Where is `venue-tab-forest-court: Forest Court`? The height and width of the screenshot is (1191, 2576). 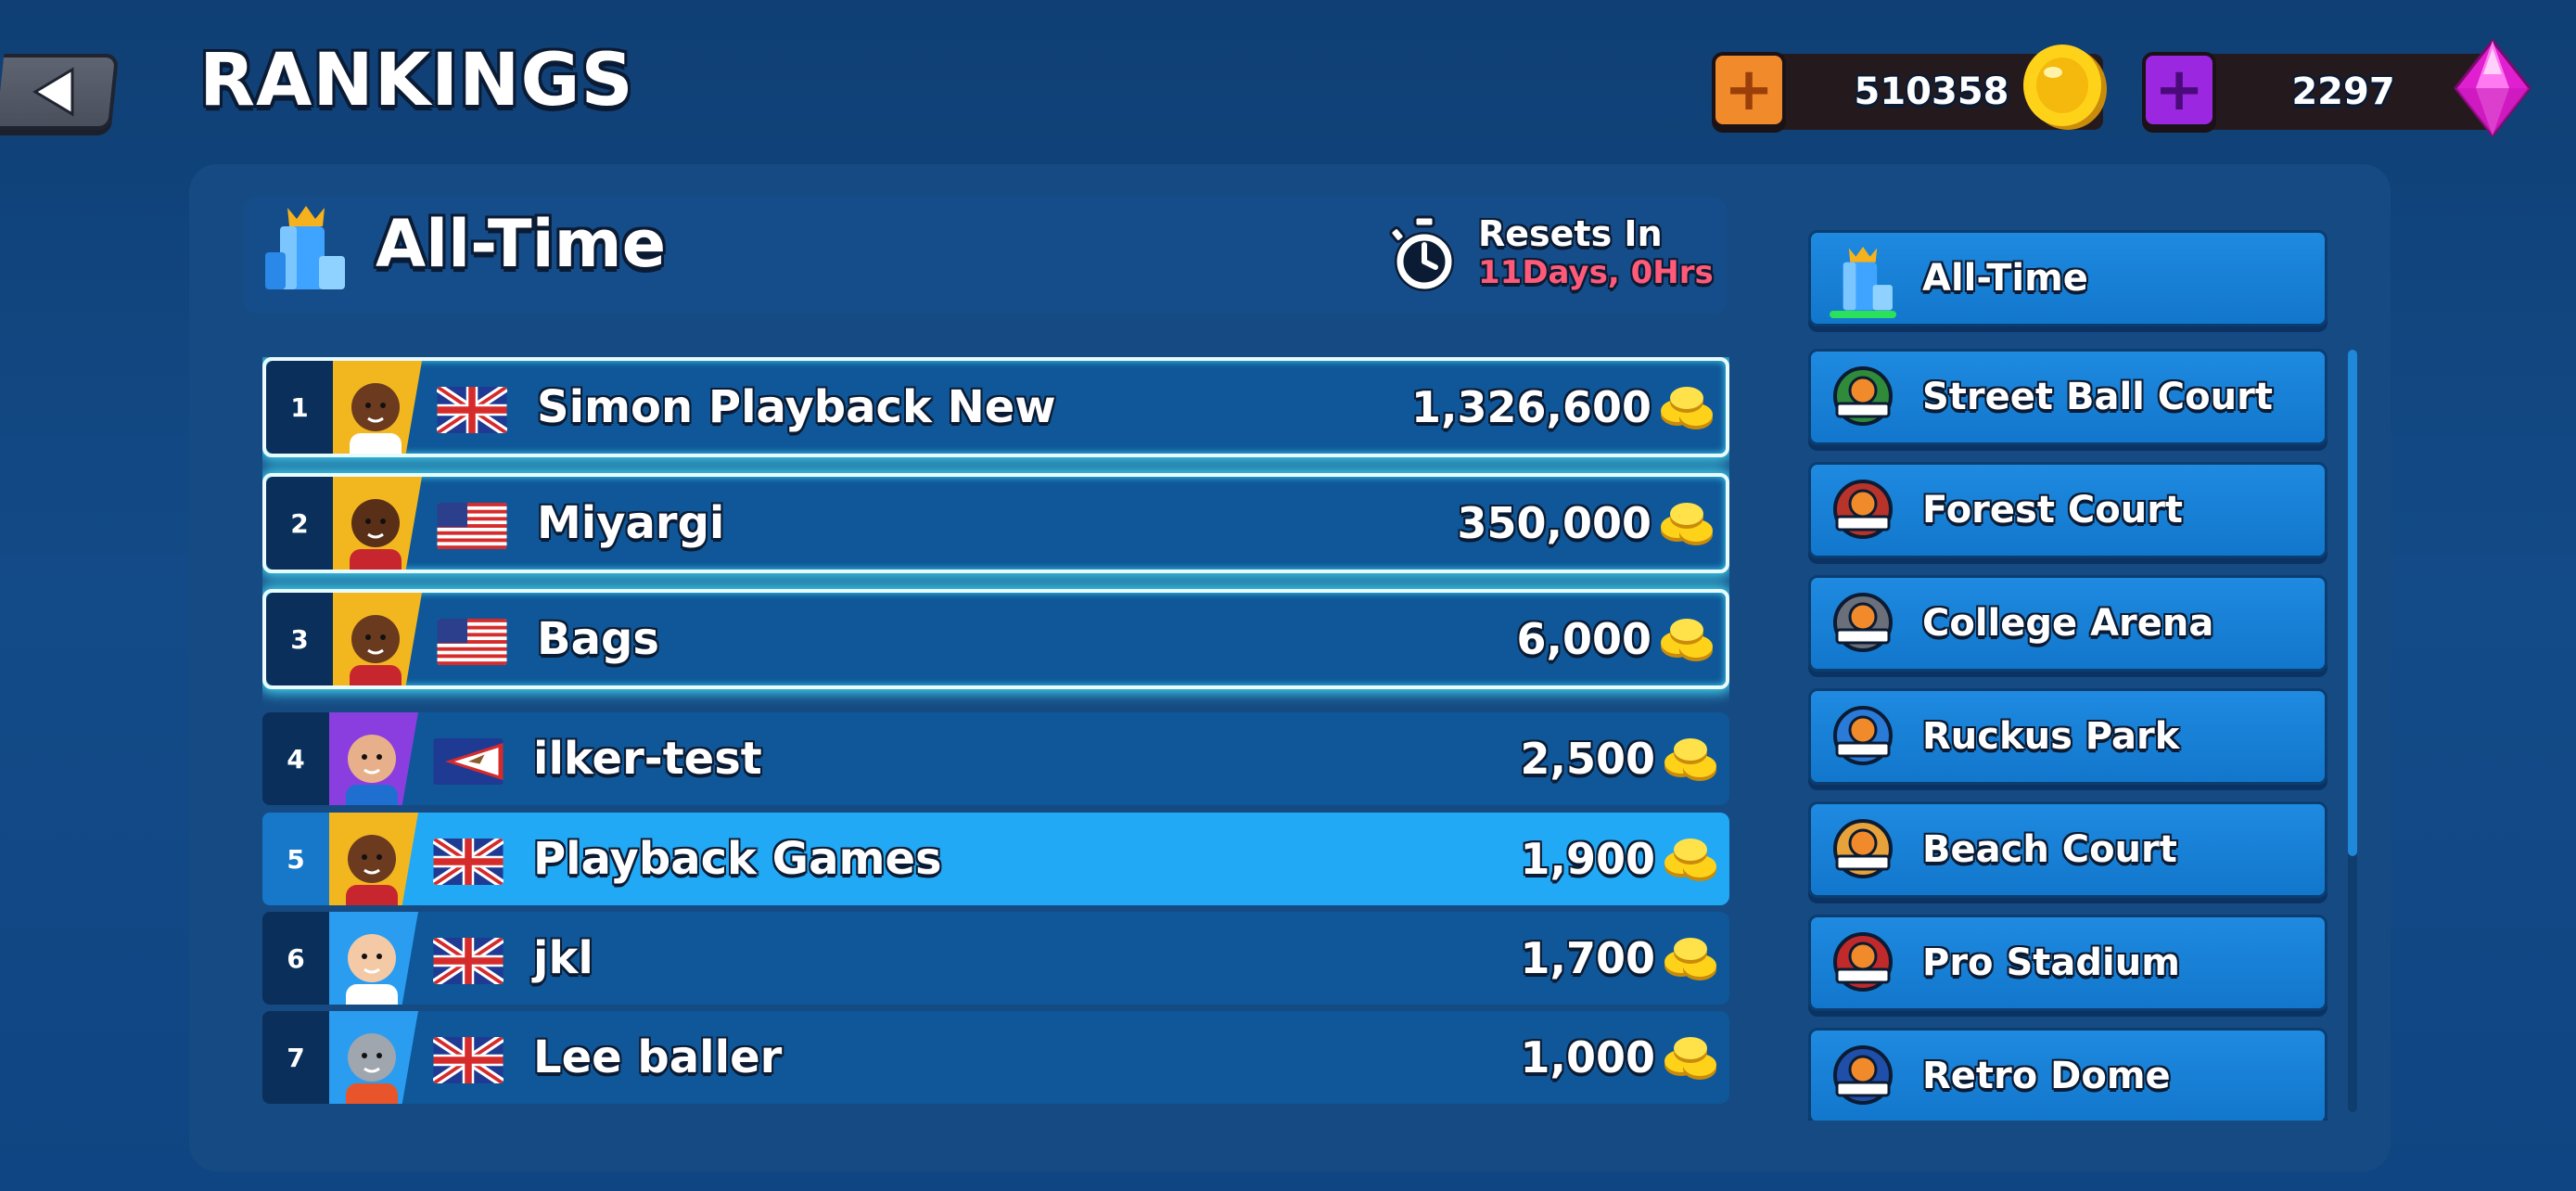 venue-tab-forest-court: Forest Court is located at coordinates (2067, 510).